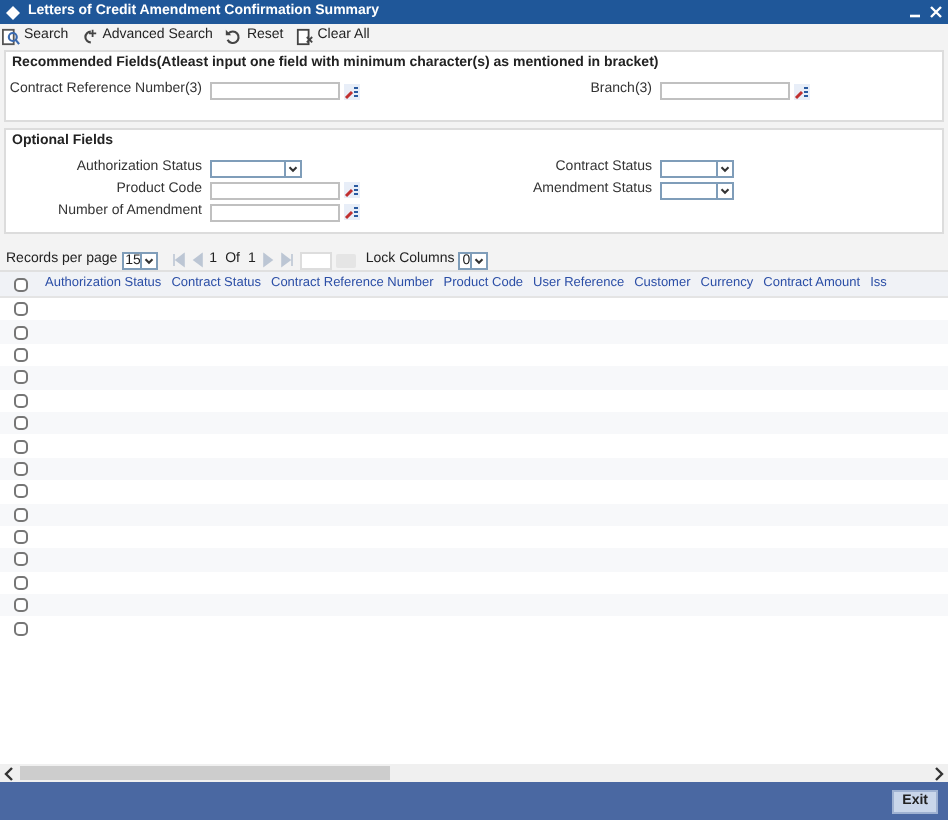 The width and height of the screenshot is (948, 820). I want to click on page-field, so click(315, 260).